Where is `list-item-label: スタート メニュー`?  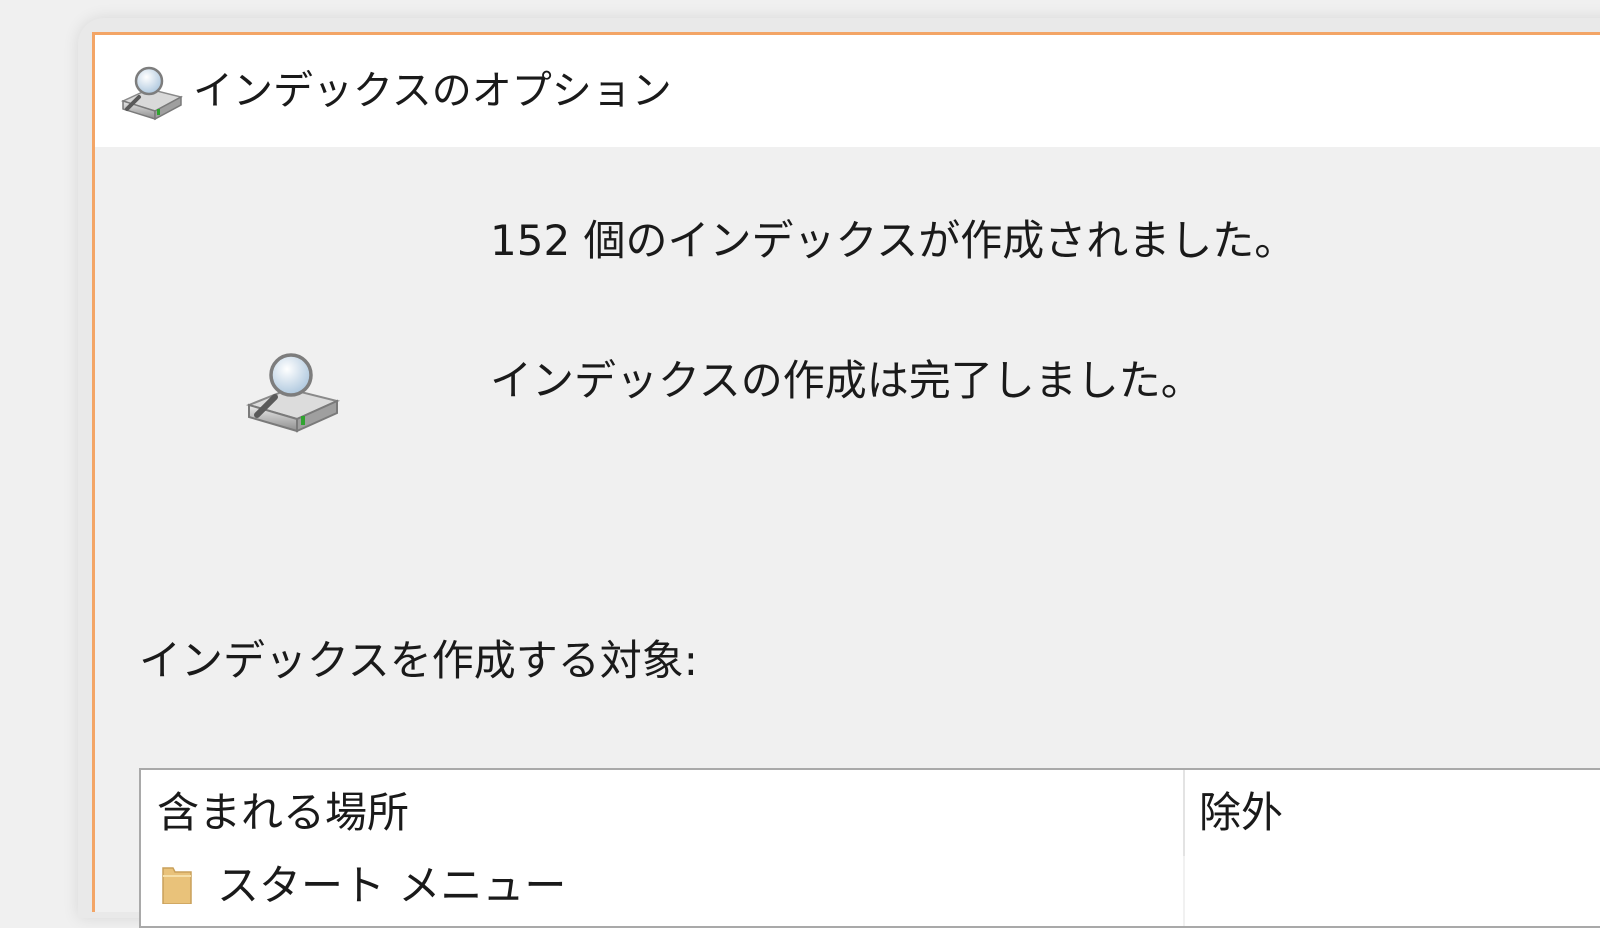
list-item-label: スタート メニュー is located at coordinates (392, 885).